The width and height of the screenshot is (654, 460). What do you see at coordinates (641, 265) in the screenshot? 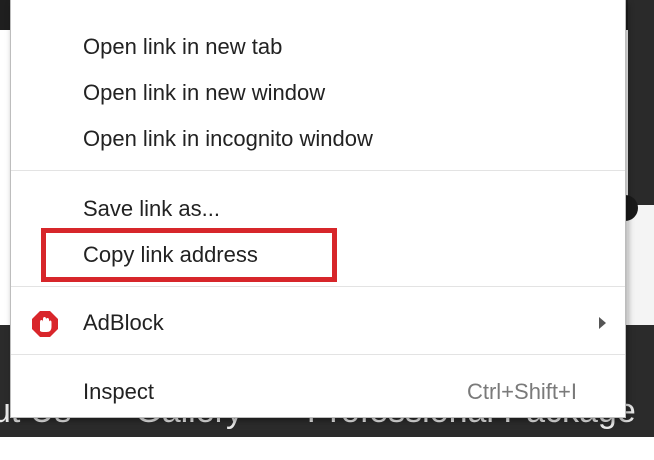
I see `background-side-panel` at bounding box center [641, 265].